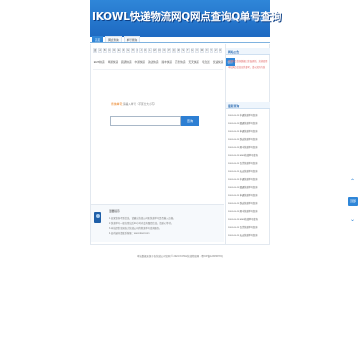 This screenshot has height=360, width=360. Describe the element at coordinates (145, 50) in the screenshot. I see `letter-index-item: K` at that location.